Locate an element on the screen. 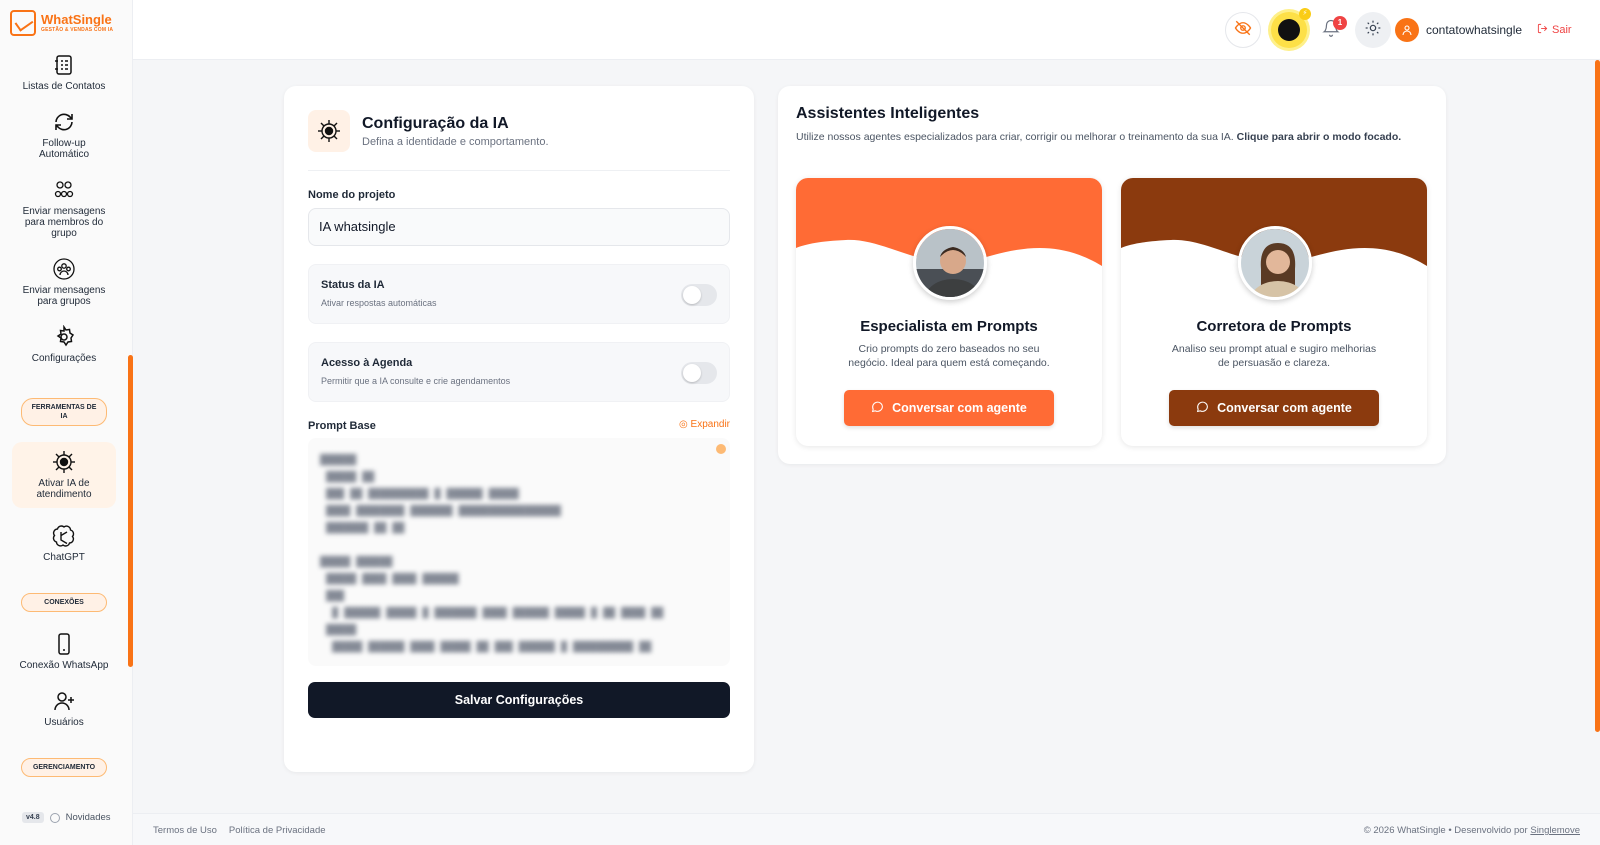 The height and width of the screenshot is (845, 1600). brand-name: WhatSingle is located at coordinates (76, 19).